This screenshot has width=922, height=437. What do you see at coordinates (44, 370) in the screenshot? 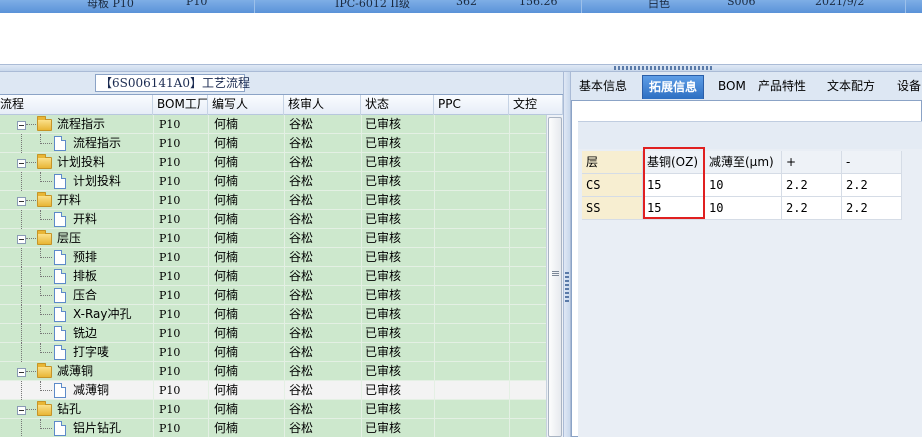
I see `folder-icon` at bounding box center [44, 370].